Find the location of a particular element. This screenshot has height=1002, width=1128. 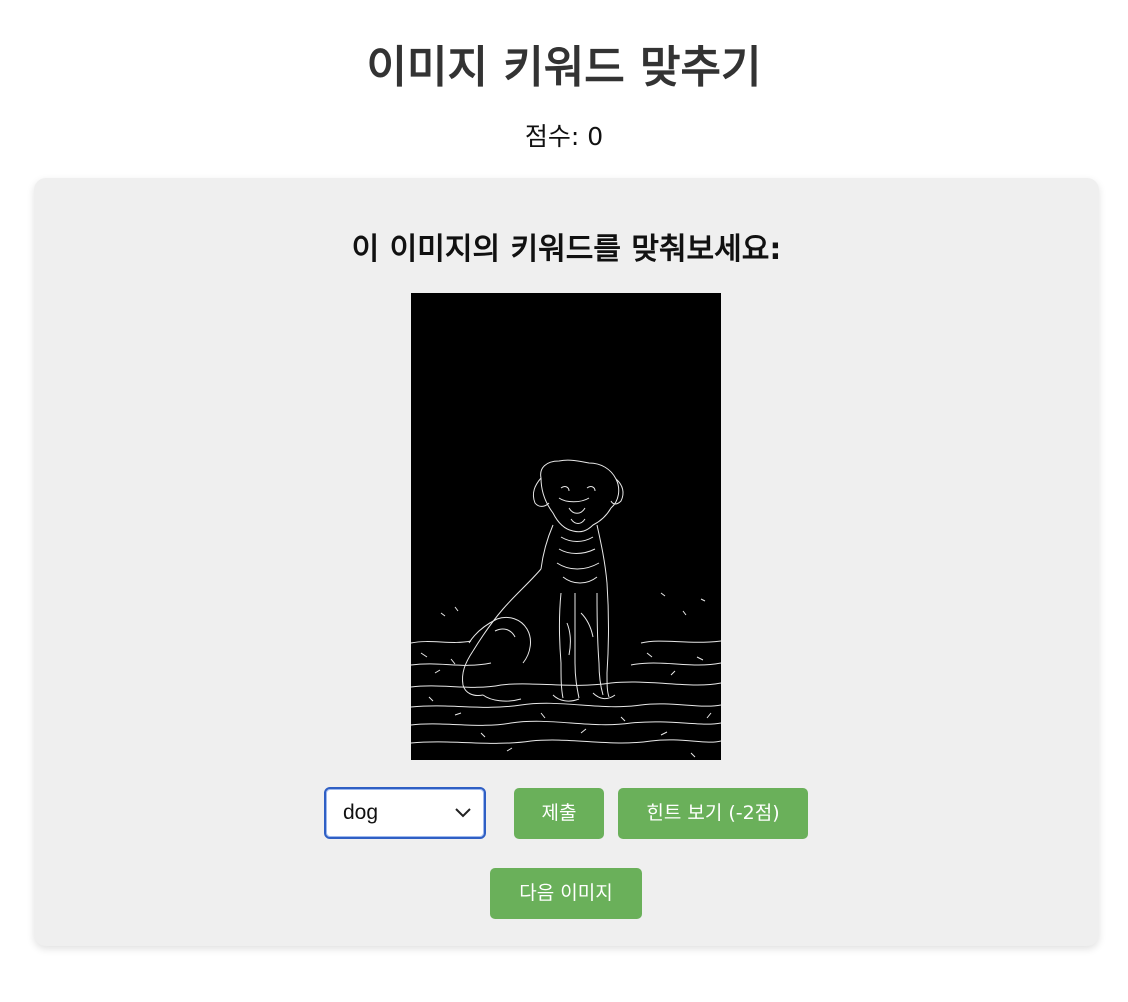

chevron-down-icon is located at coordinates (463, 813).